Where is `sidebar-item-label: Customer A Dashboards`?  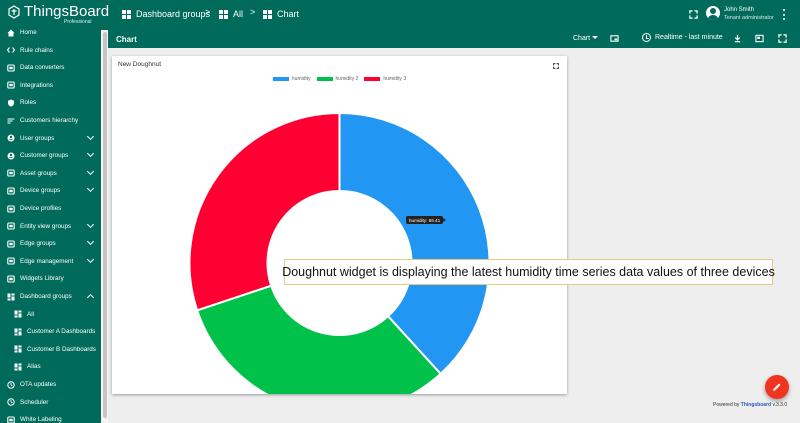 sidebar-item-label: Customer A Dashboards is located at coordinates (61, 332).